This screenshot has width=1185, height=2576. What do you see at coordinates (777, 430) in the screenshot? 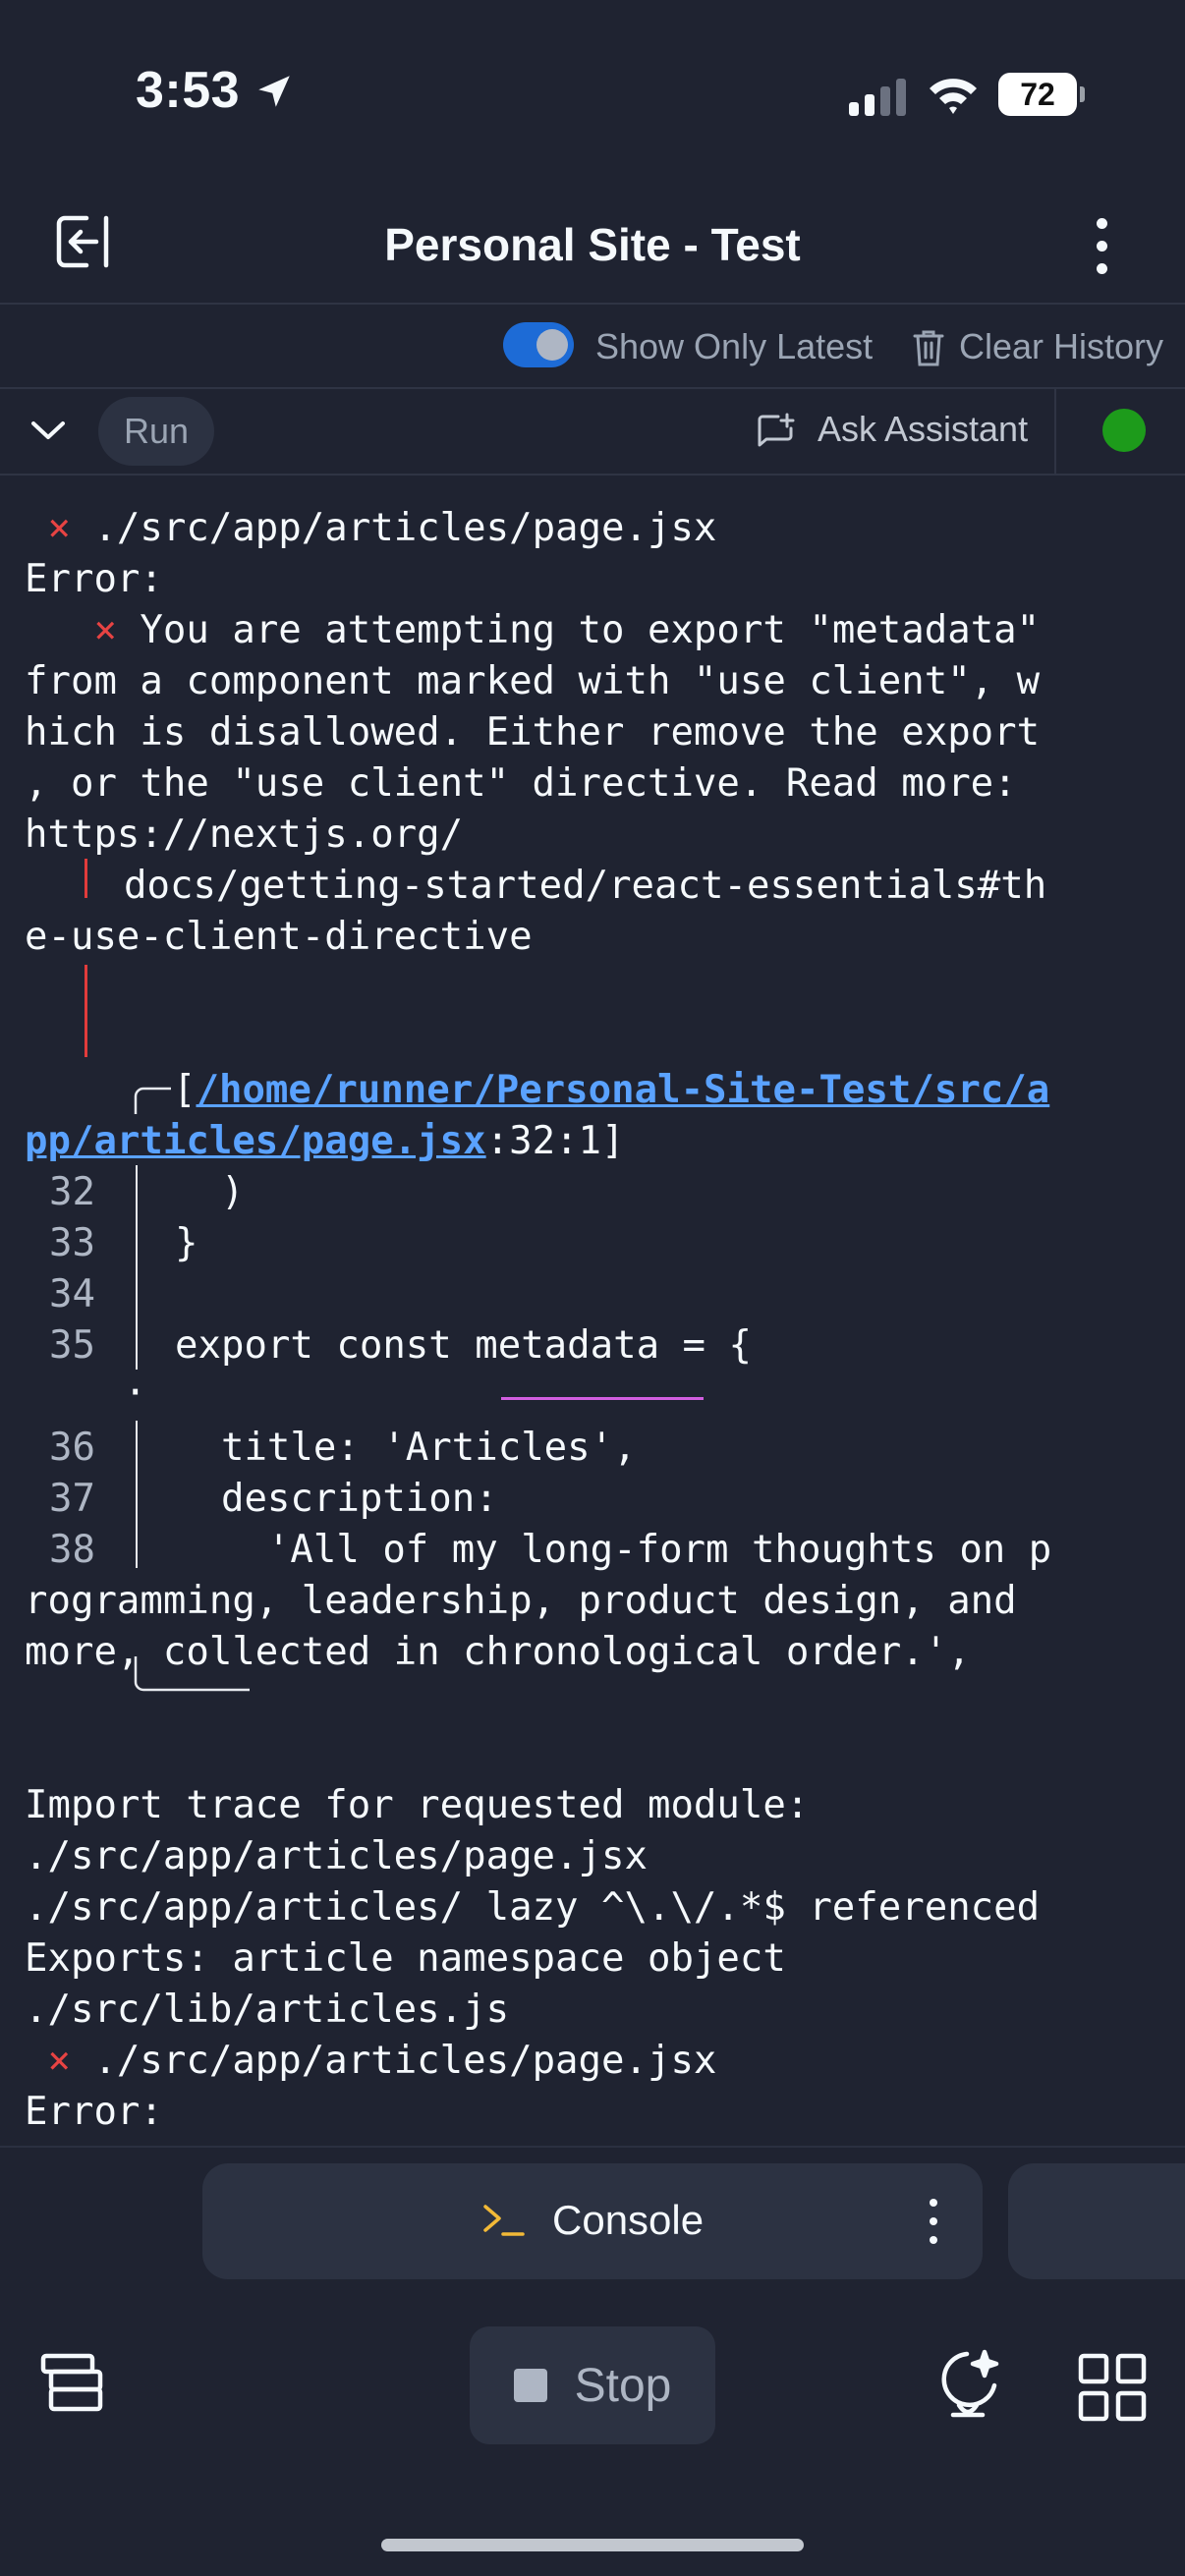
I see `ask-assistant-icon` at bounding box center [777, 430].